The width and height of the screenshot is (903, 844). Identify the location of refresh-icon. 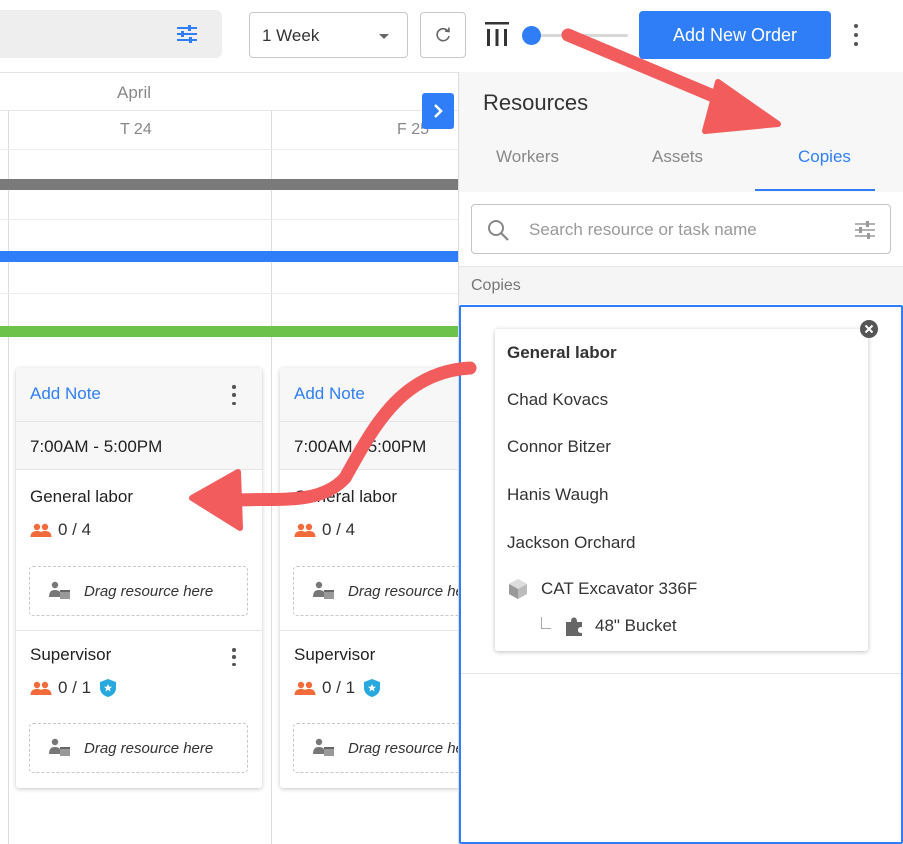
(443, 34).